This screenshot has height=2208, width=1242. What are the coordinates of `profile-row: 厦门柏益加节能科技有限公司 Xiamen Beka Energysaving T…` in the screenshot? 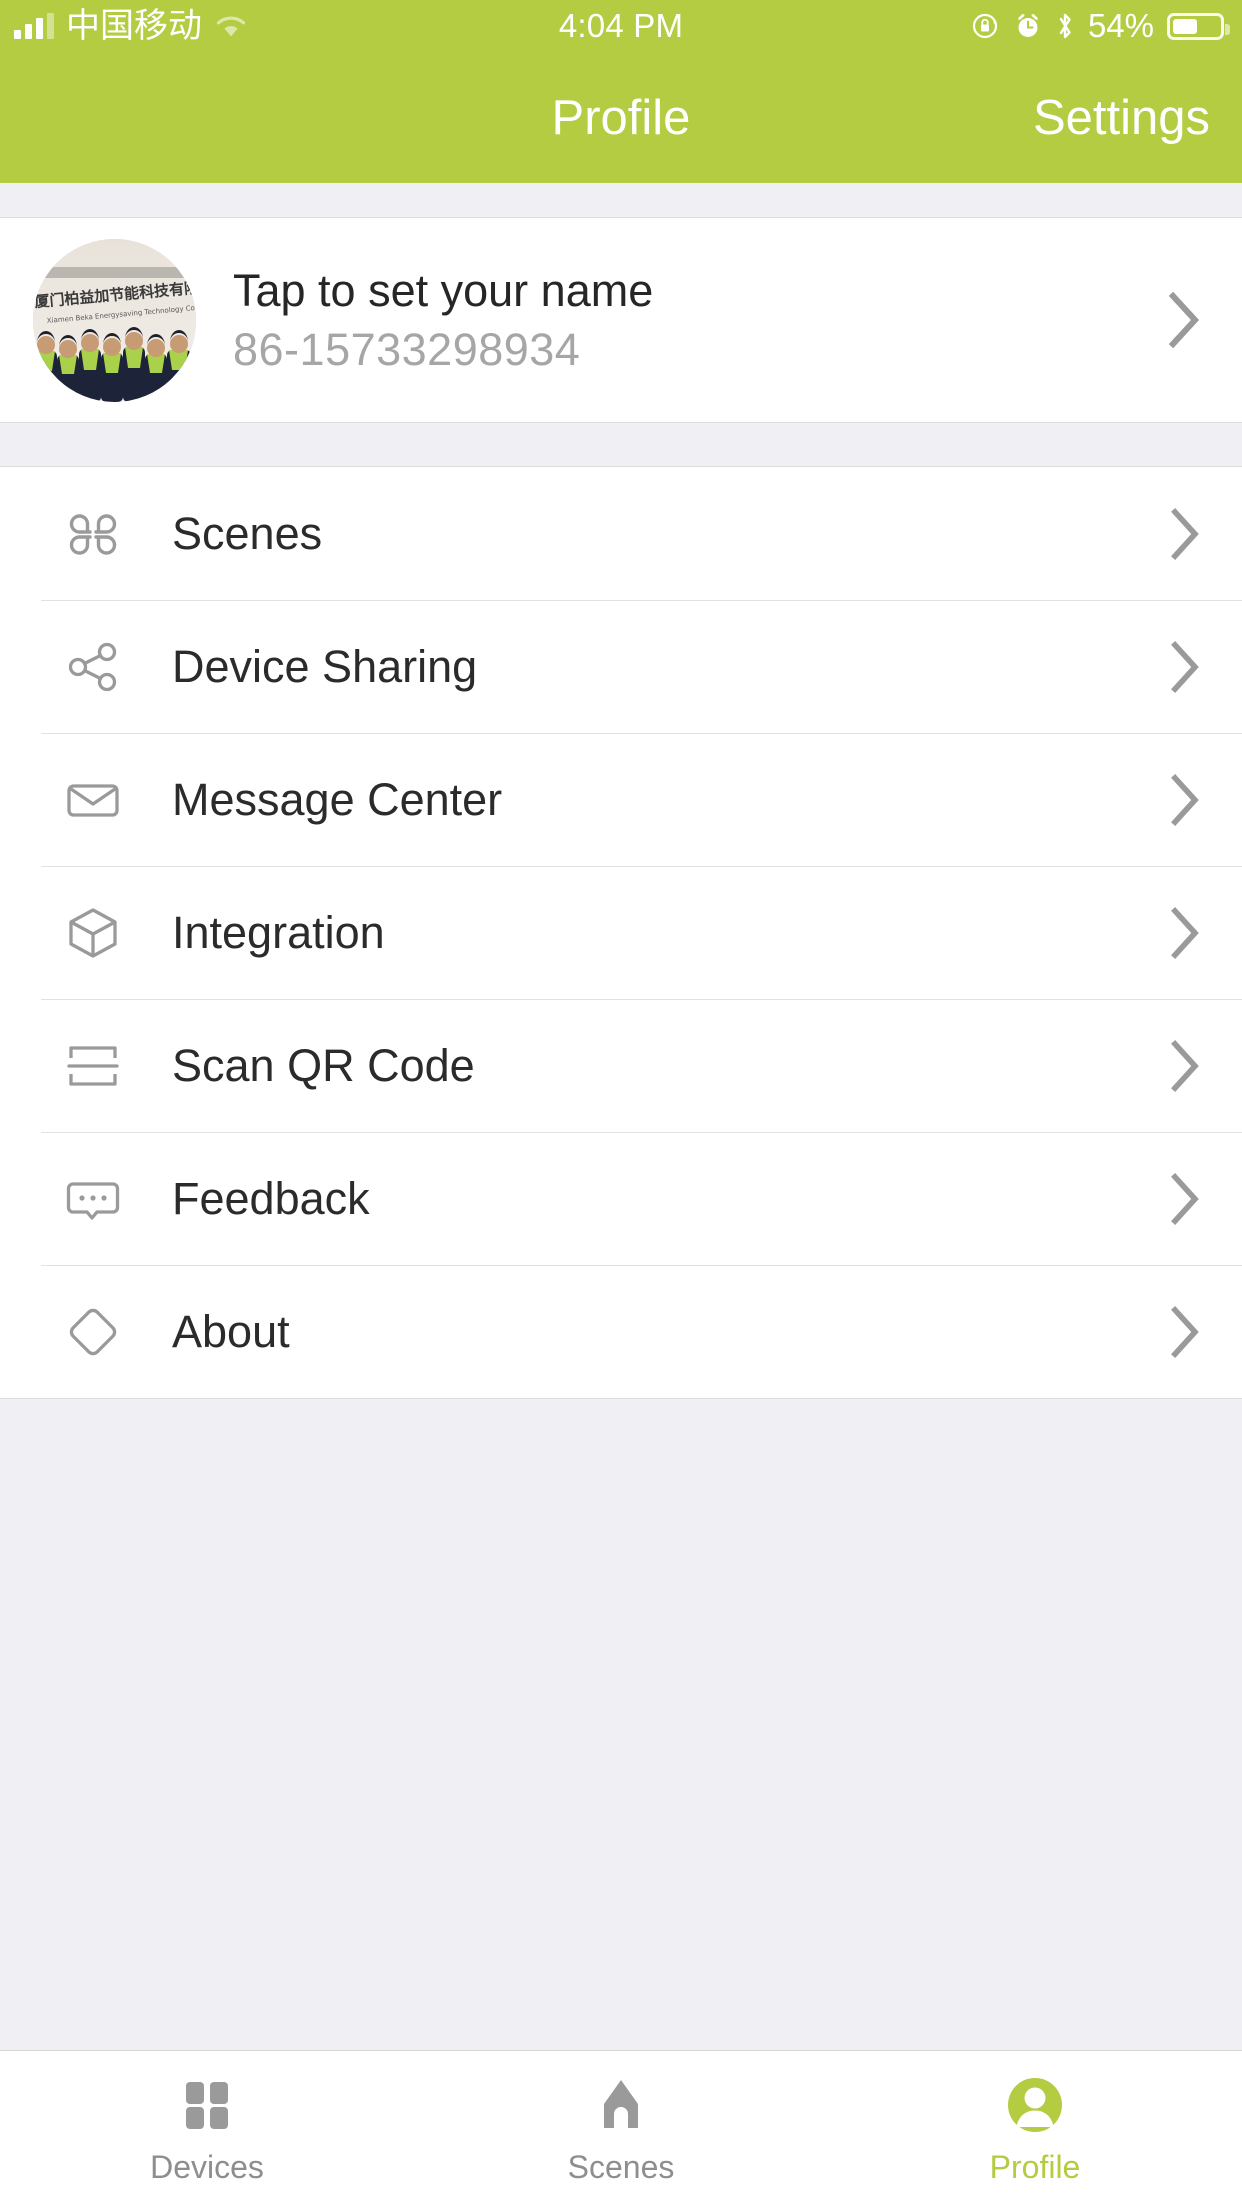 It's located at (621, 320).